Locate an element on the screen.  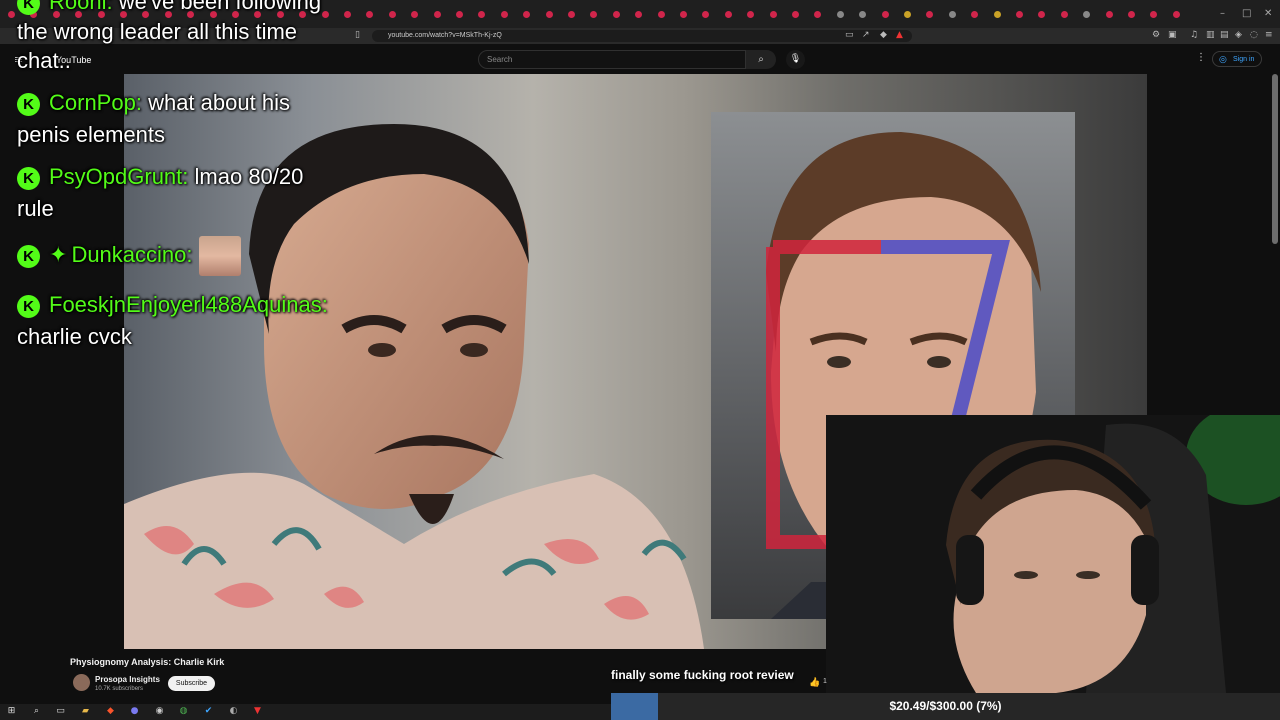
chat-text: the wrong leader all this time is located at coordinates (157, 31).